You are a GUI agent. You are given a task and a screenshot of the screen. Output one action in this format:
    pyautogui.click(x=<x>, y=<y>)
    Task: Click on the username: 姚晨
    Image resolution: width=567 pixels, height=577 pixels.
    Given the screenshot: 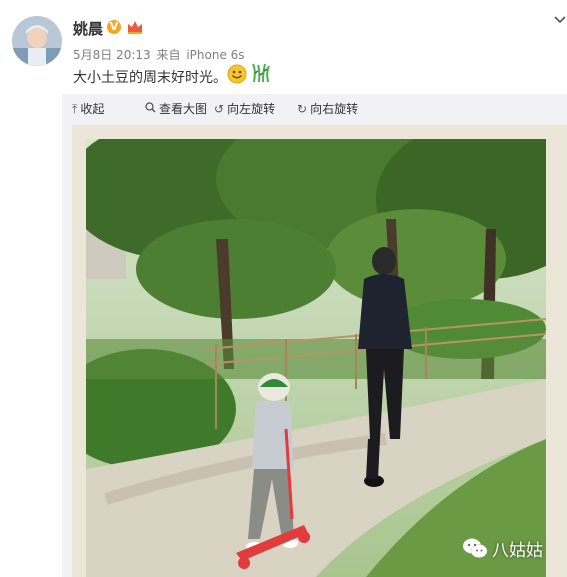 What is the action you would take?
    pyautogui.click(x=88, y=28)
    